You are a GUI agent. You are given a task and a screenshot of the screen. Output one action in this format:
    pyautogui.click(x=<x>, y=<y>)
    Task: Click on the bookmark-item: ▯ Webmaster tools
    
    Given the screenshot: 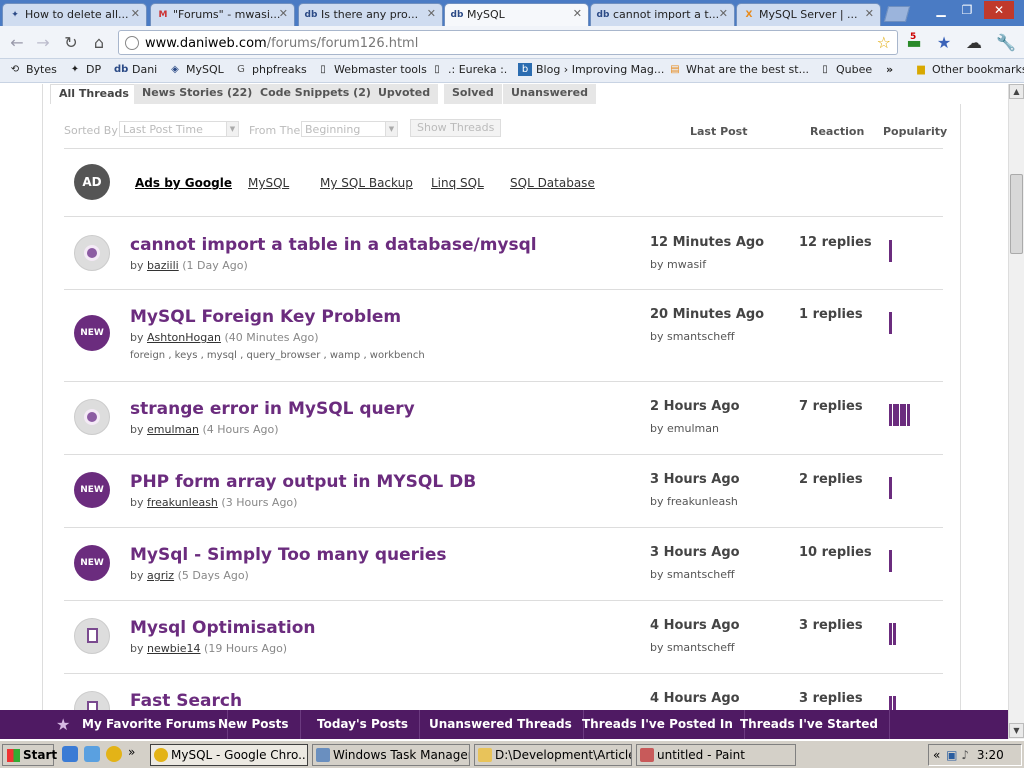 What is the action you would take?
    pyautogui.click(x=371, y=69)
    